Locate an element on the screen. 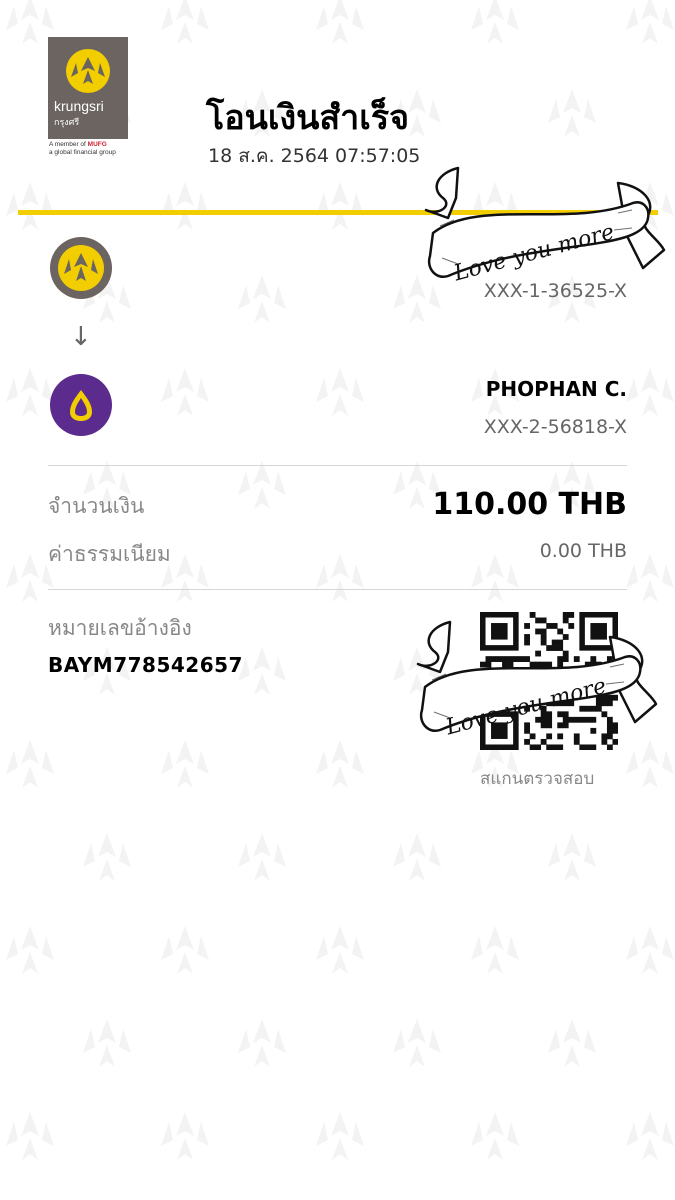 The width and height of the screenshot is (675, 1200). tagline-mufg: MUFG is located at coordinates (97, 144).